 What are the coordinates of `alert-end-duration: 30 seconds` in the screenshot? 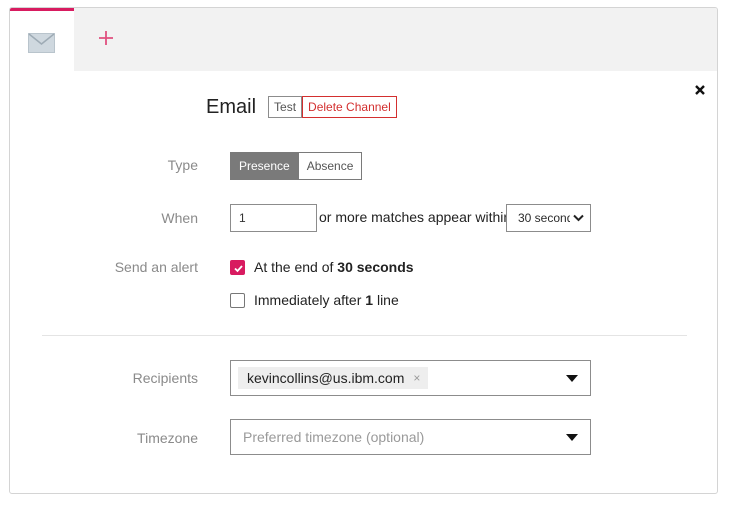 It's located at (375, 267).